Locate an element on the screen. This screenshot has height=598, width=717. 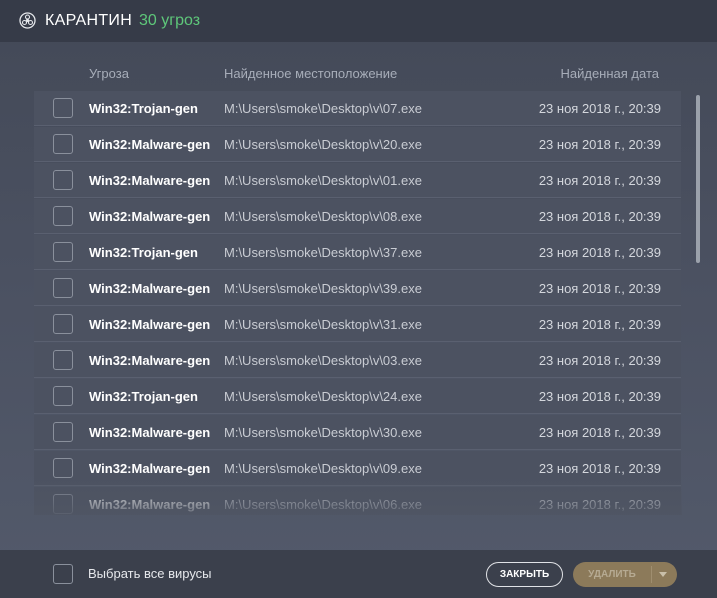
biohazard-icon is located at coordinates (27, 20).